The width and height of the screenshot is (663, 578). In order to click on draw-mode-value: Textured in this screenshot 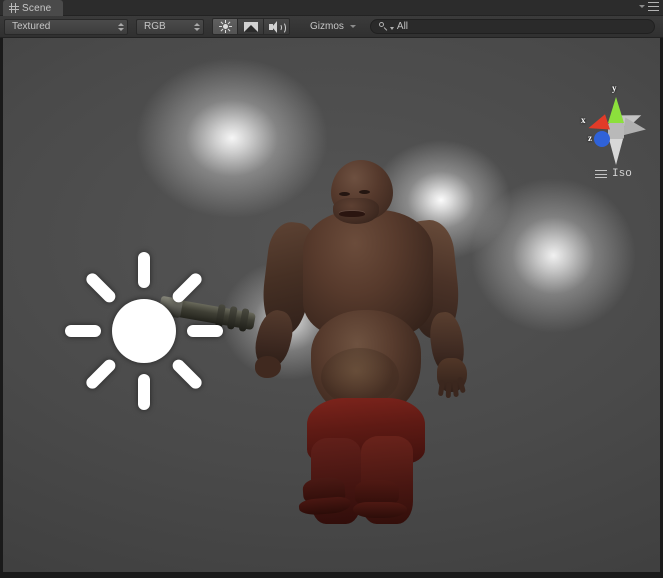, I will do `click(31, 26)`.